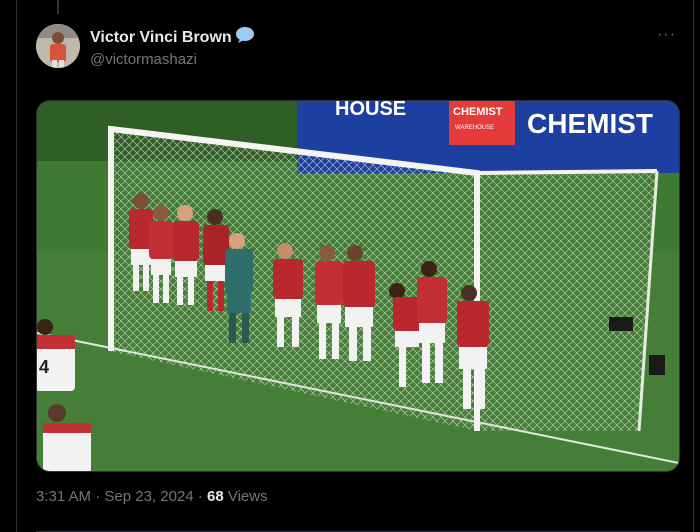 This screenshot has height=532, width=700. Describe the element at coordinates (215, 496) in the screenshot. I see `views-count: 68` at that location.